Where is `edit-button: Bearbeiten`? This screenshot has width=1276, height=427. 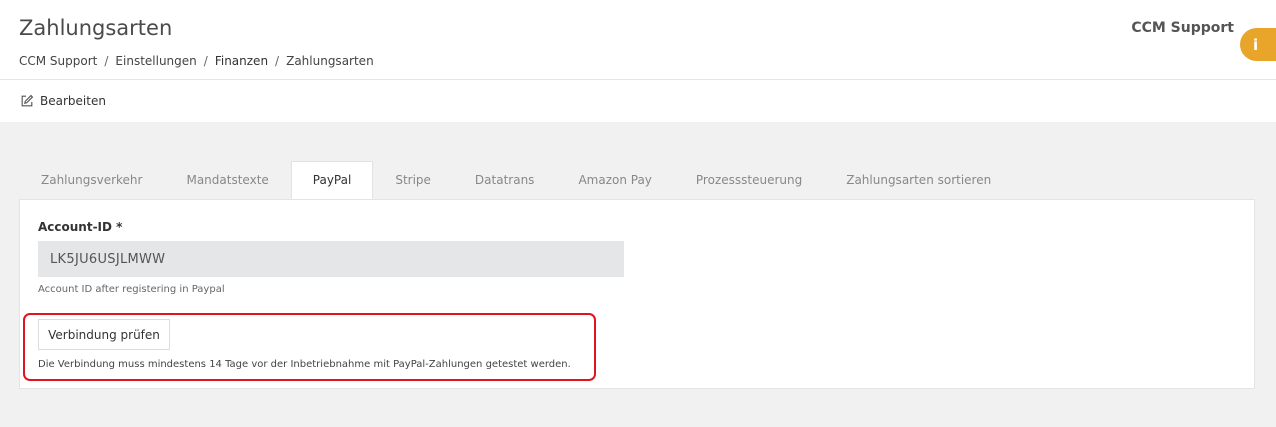
edit-button: Bearbeiten is located at coordinates (63, 101).